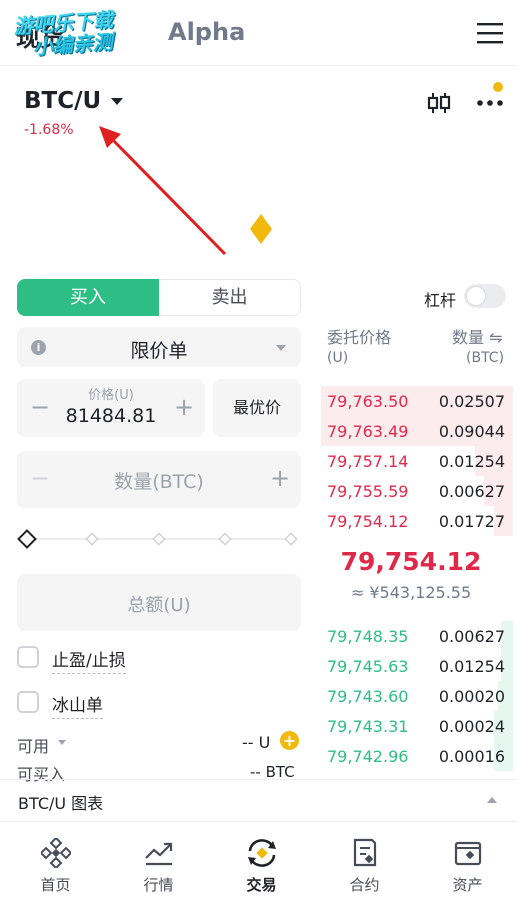 The image size is (517, 898). Describe the element at coordinates (417, 491) in the screenshot. I see `orderbook-ask-row: 79,755.59 0.00627` at that location.